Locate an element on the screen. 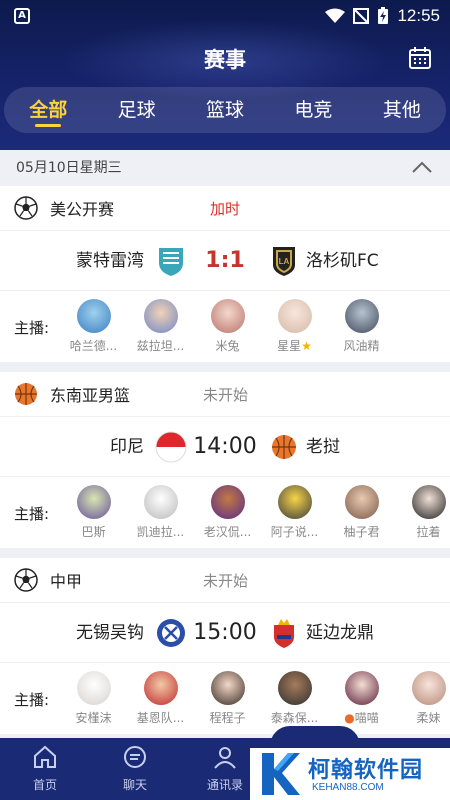 The height and width of the screenshot is (800, 450). tab-football: 足球 is located at coordinates (136, 110).